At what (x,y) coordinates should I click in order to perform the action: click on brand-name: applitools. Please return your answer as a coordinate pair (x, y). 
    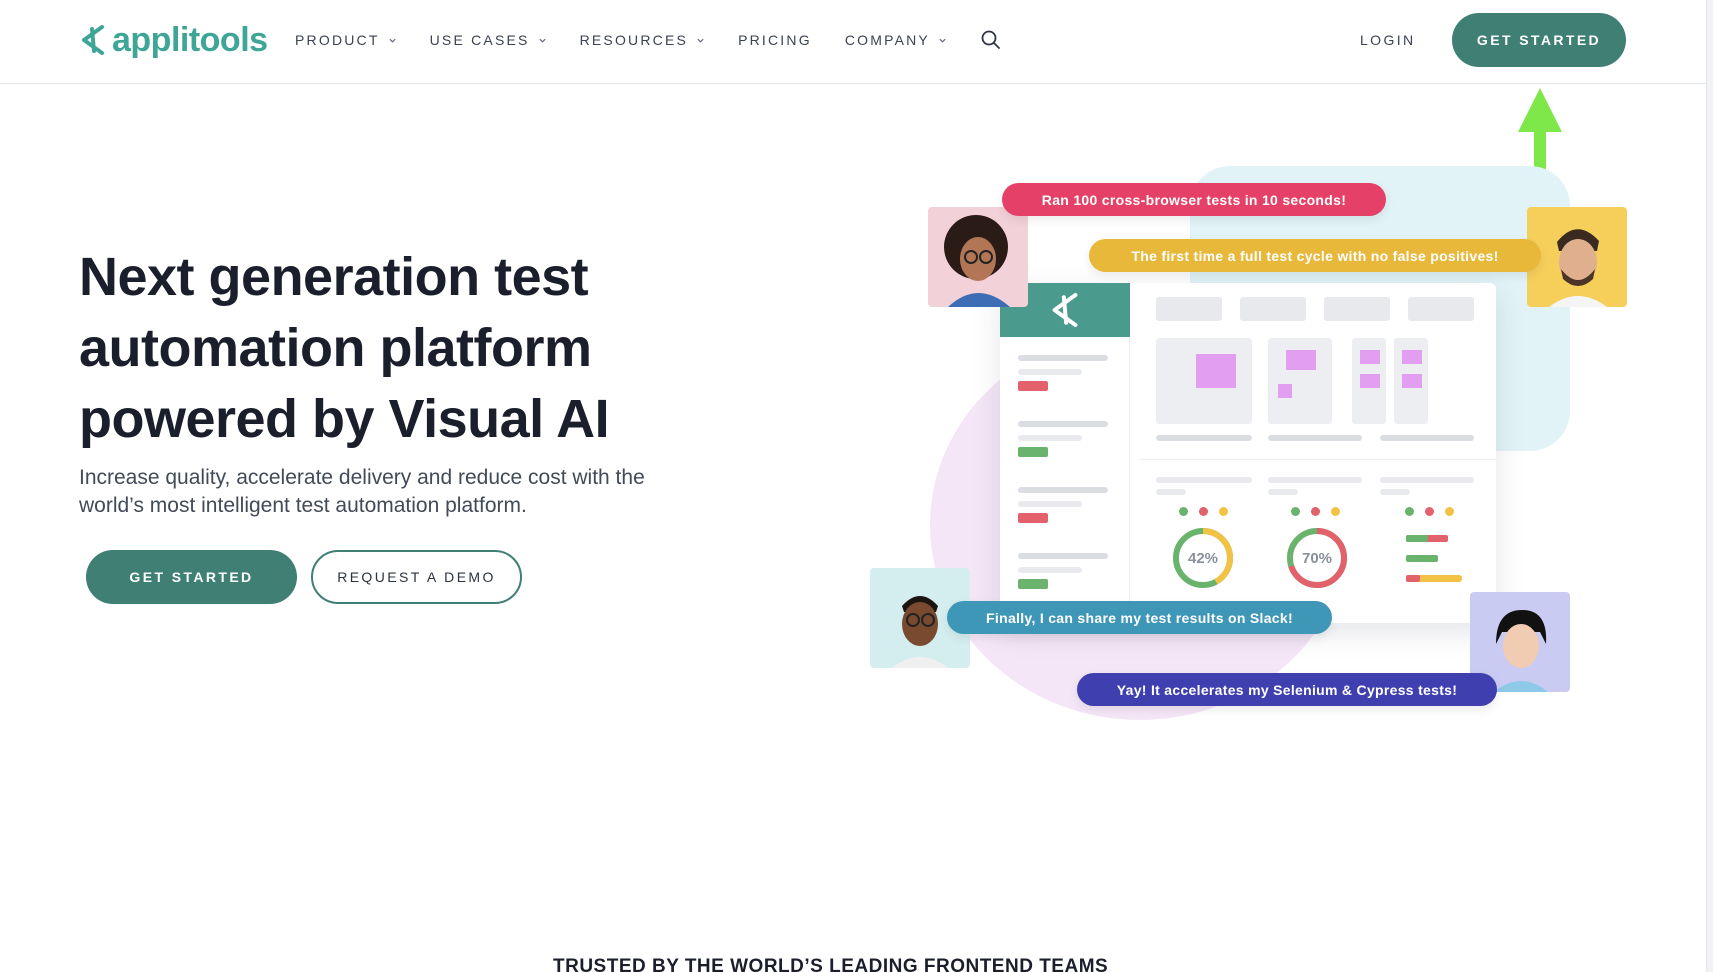
    Looking at the image, I should click on (190, 39).